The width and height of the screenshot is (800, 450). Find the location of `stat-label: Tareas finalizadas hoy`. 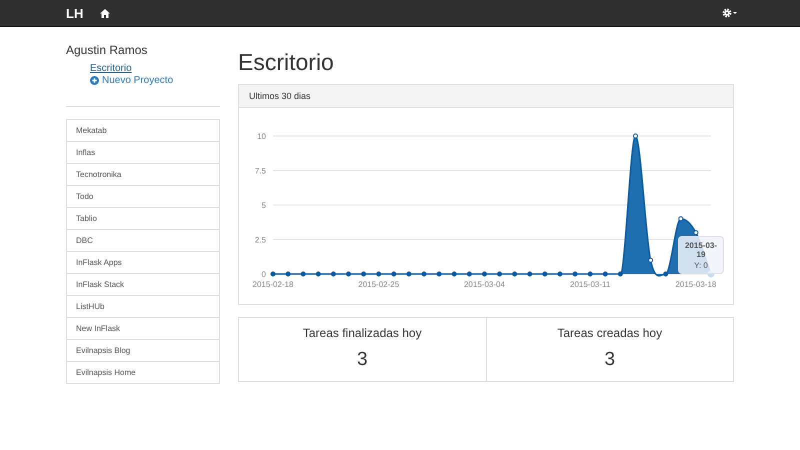

stat-label: Tareas finalizadas hoy is located at coordinates (362, 333).